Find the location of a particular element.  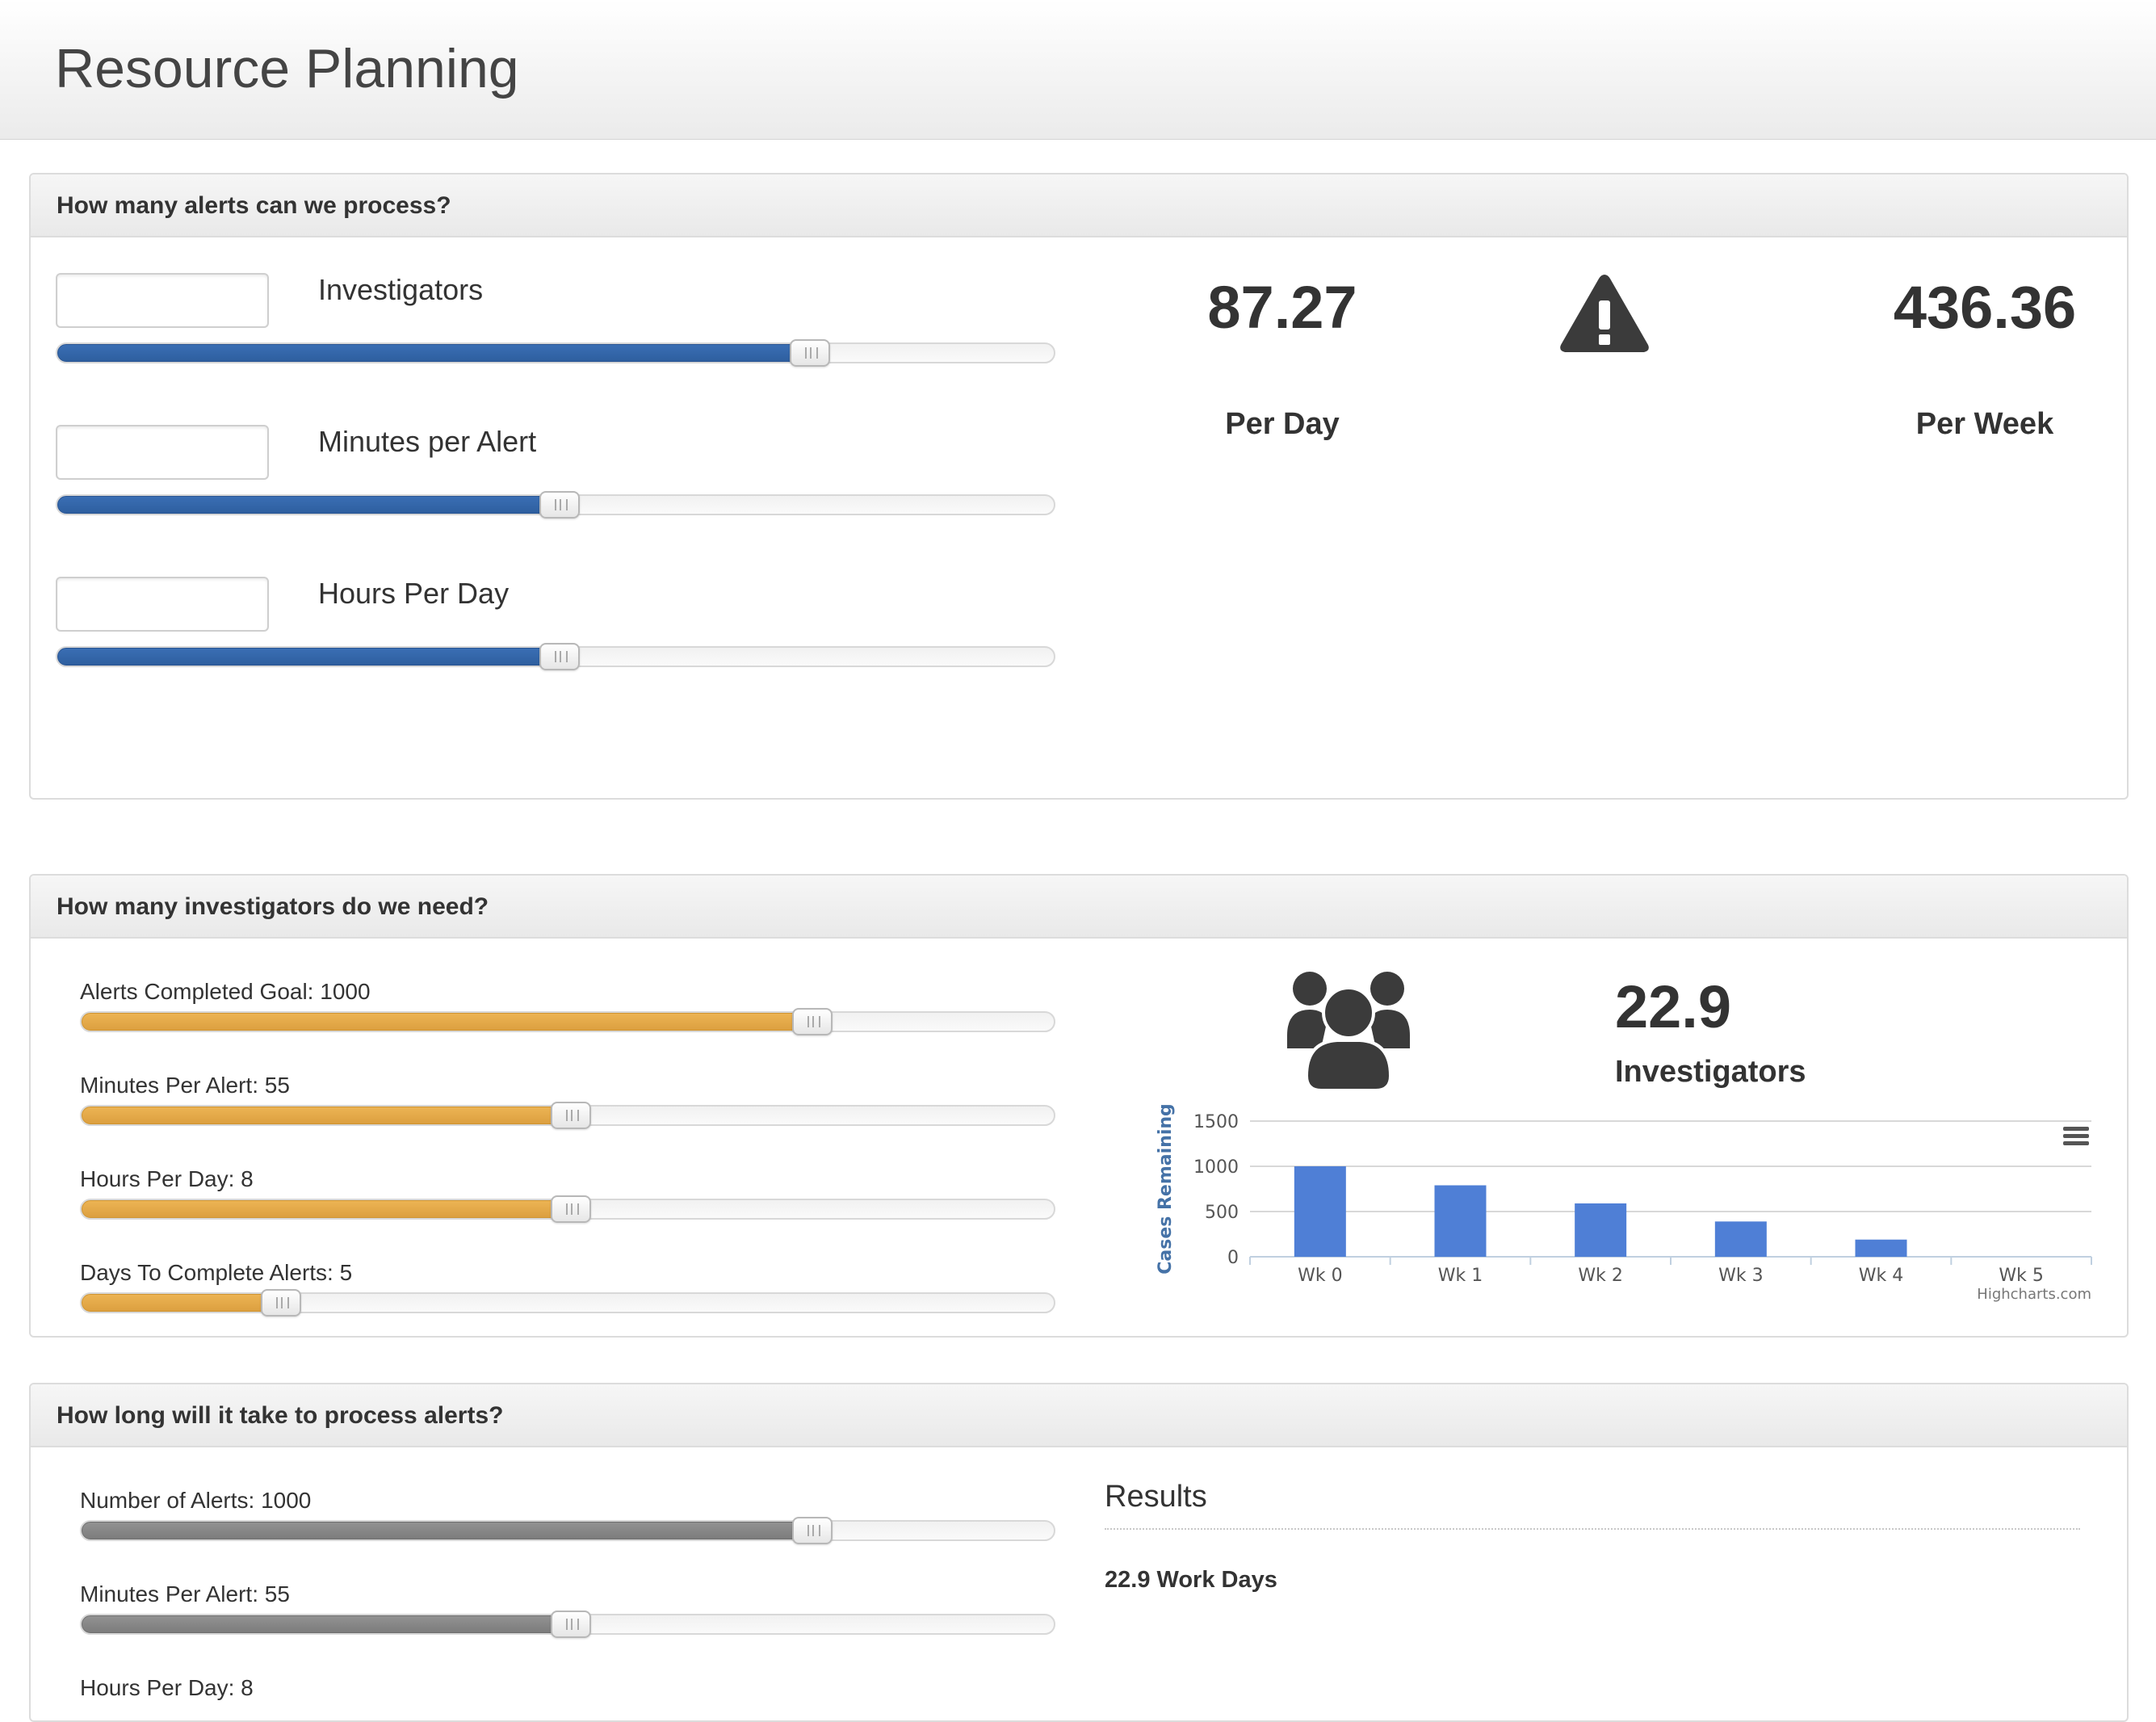

x-tick-label: Wk 5 is located at coordinates (2021, 1276).